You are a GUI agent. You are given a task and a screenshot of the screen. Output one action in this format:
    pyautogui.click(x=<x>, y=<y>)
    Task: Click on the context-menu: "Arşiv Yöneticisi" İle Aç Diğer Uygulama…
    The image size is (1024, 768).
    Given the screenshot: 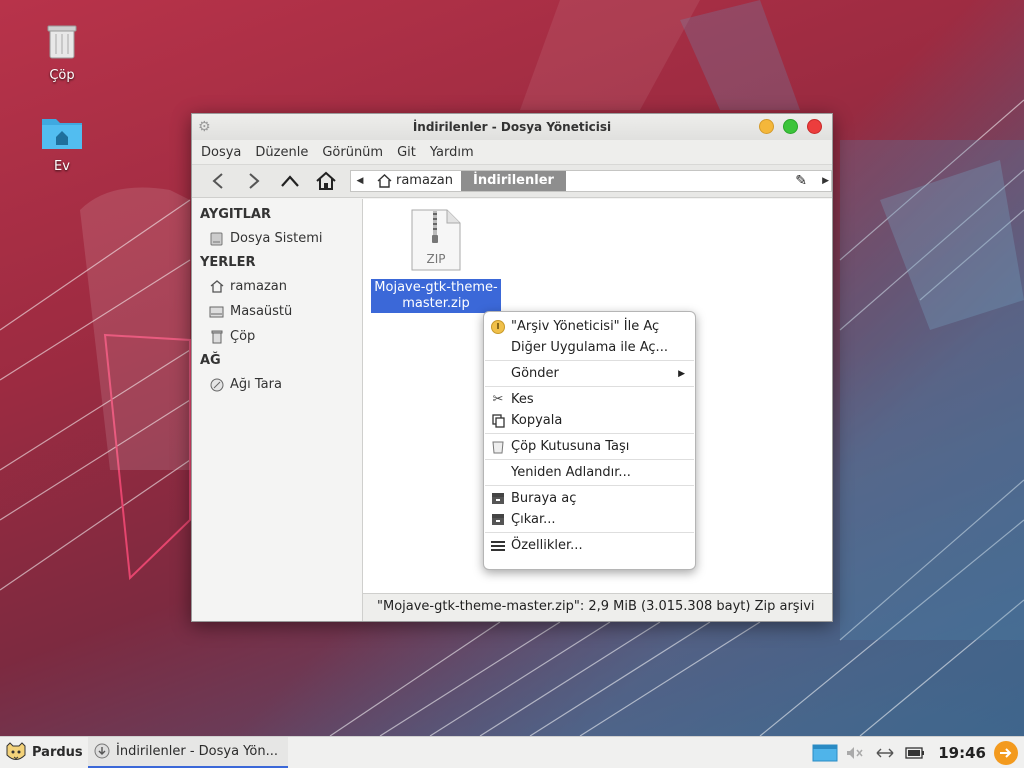 What is the action you would take?
    pyautogui.click(x=589, y=440)
    